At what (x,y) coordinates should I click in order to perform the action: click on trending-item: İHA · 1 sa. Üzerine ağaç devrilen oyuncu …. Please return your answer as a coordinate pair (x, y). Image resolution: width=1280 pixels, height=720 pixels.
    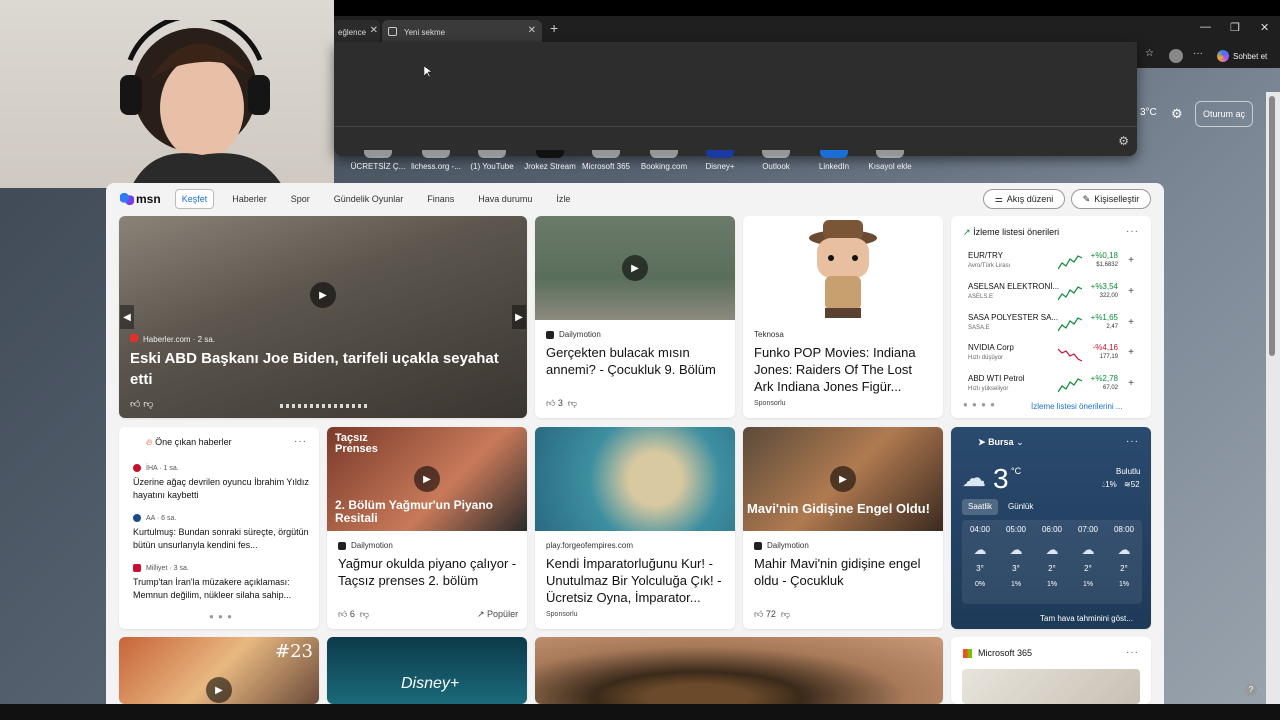
    Looking at the image, I should click on (223, 483).